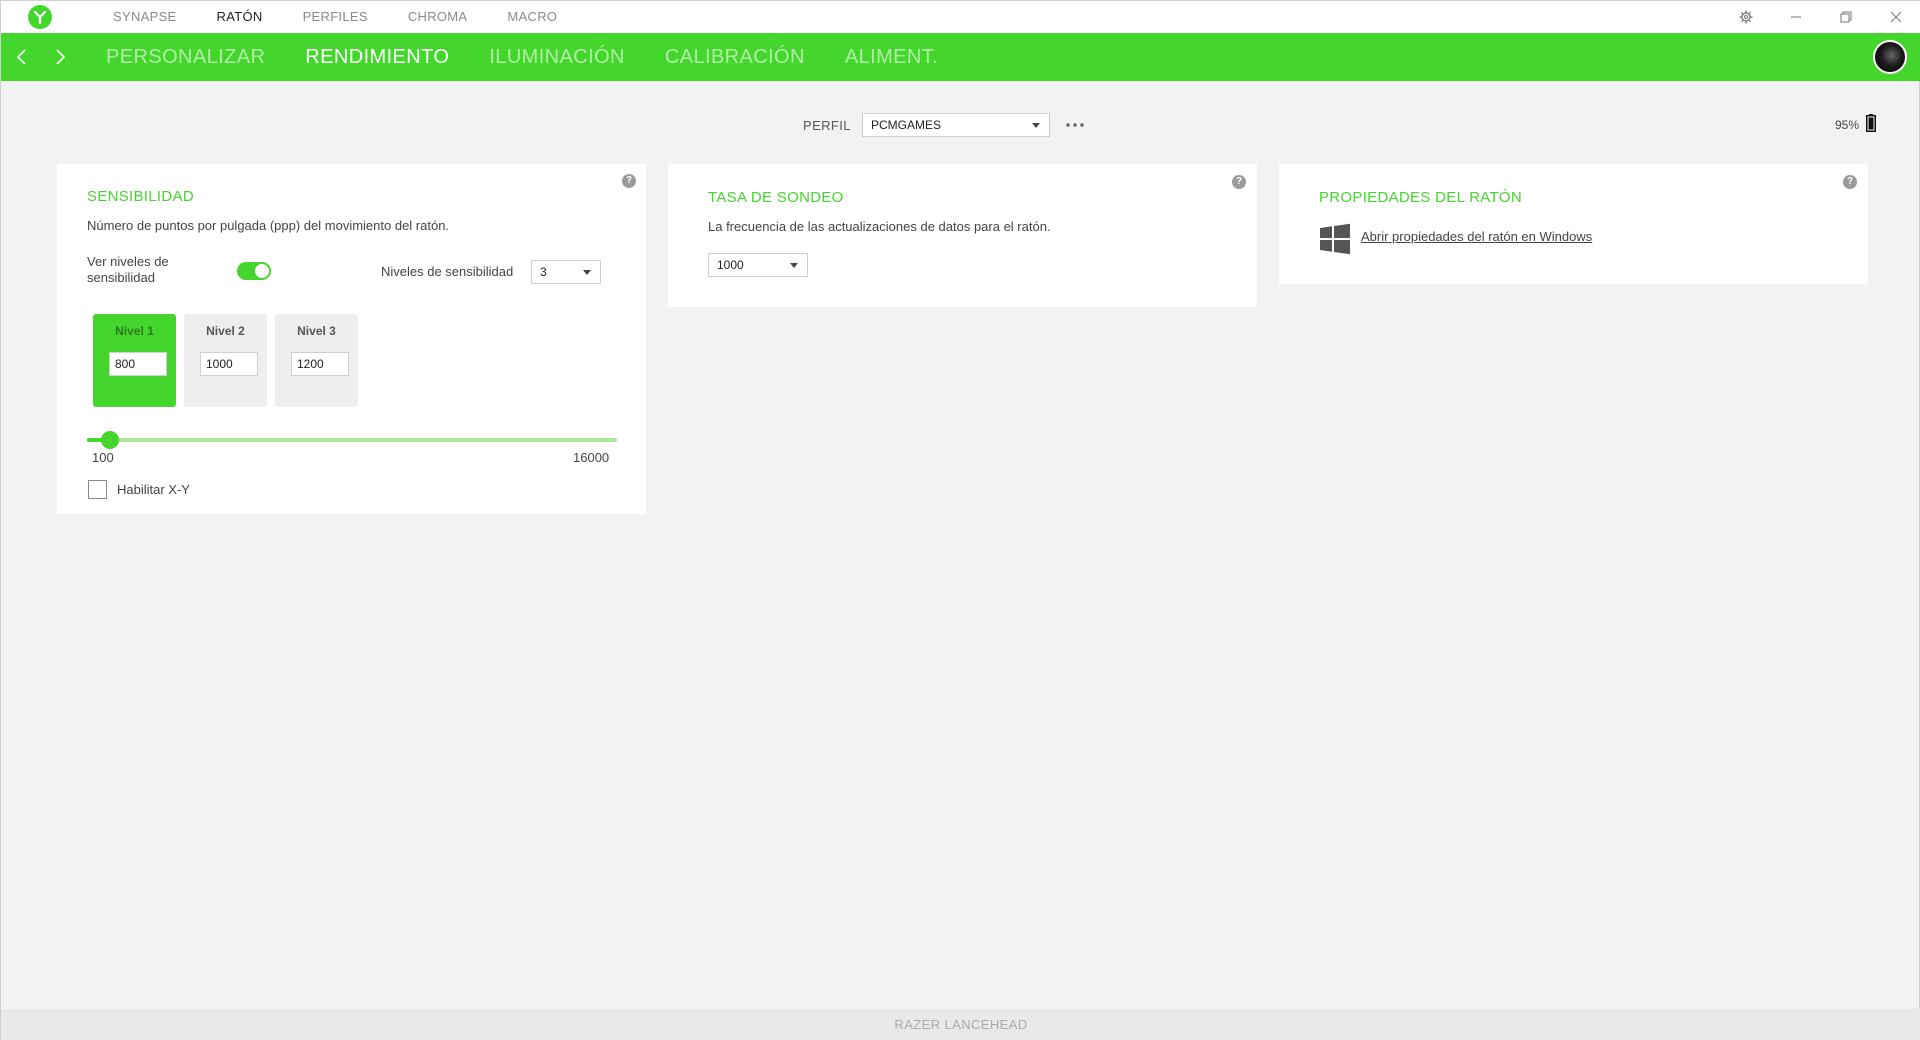  What do you see at coordinates (316, 331) in the screenshot?
I see `level-3-name: Nivel 3` at bounding box center [316, 331].